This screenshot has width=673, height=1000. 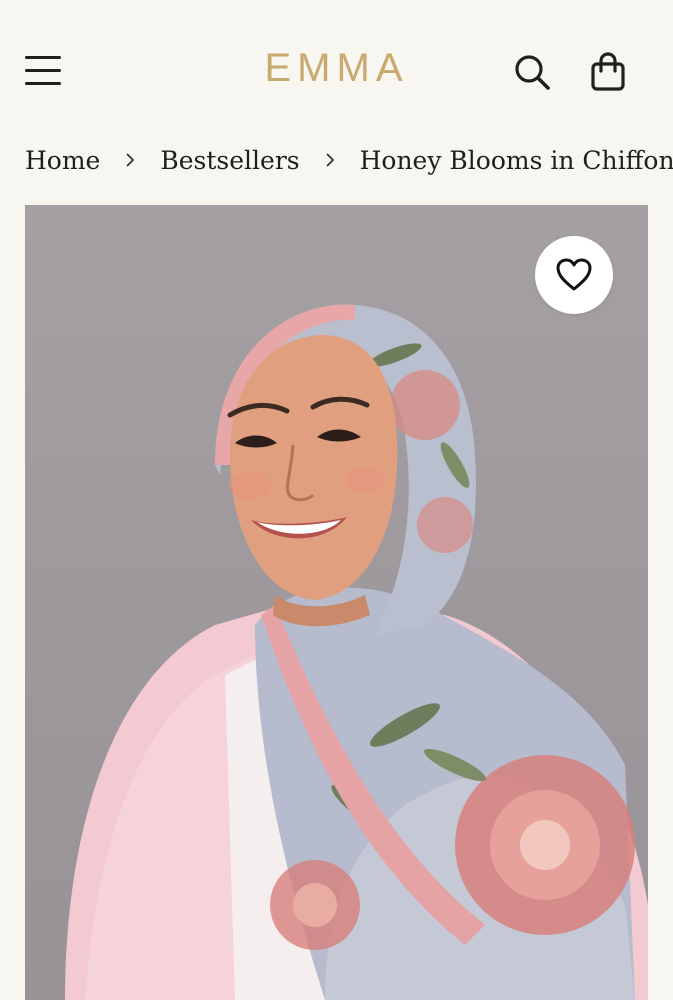 I want to click on favorite-button, so click(x=574, y=275).